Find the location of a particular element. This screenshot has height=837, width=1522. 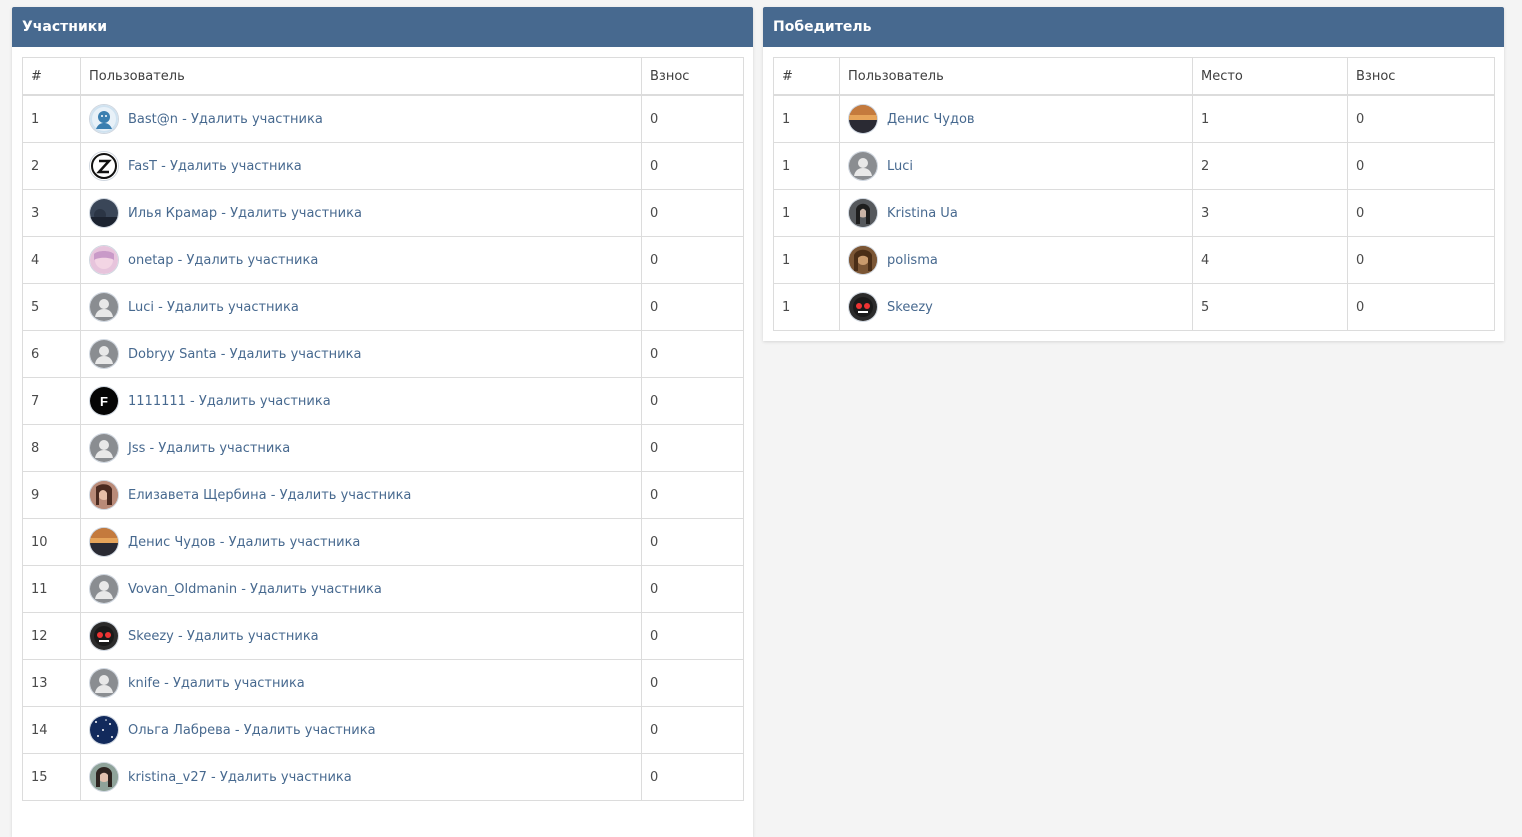

column-header-place: Место is located at coordinates (1270, 76).